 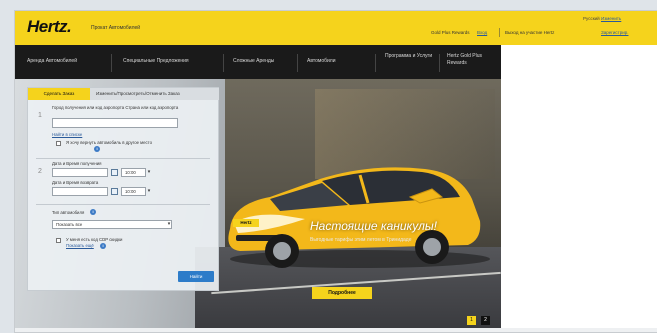 I want to click on language-selector: Русский Изменить, so click(x=602, y=18).